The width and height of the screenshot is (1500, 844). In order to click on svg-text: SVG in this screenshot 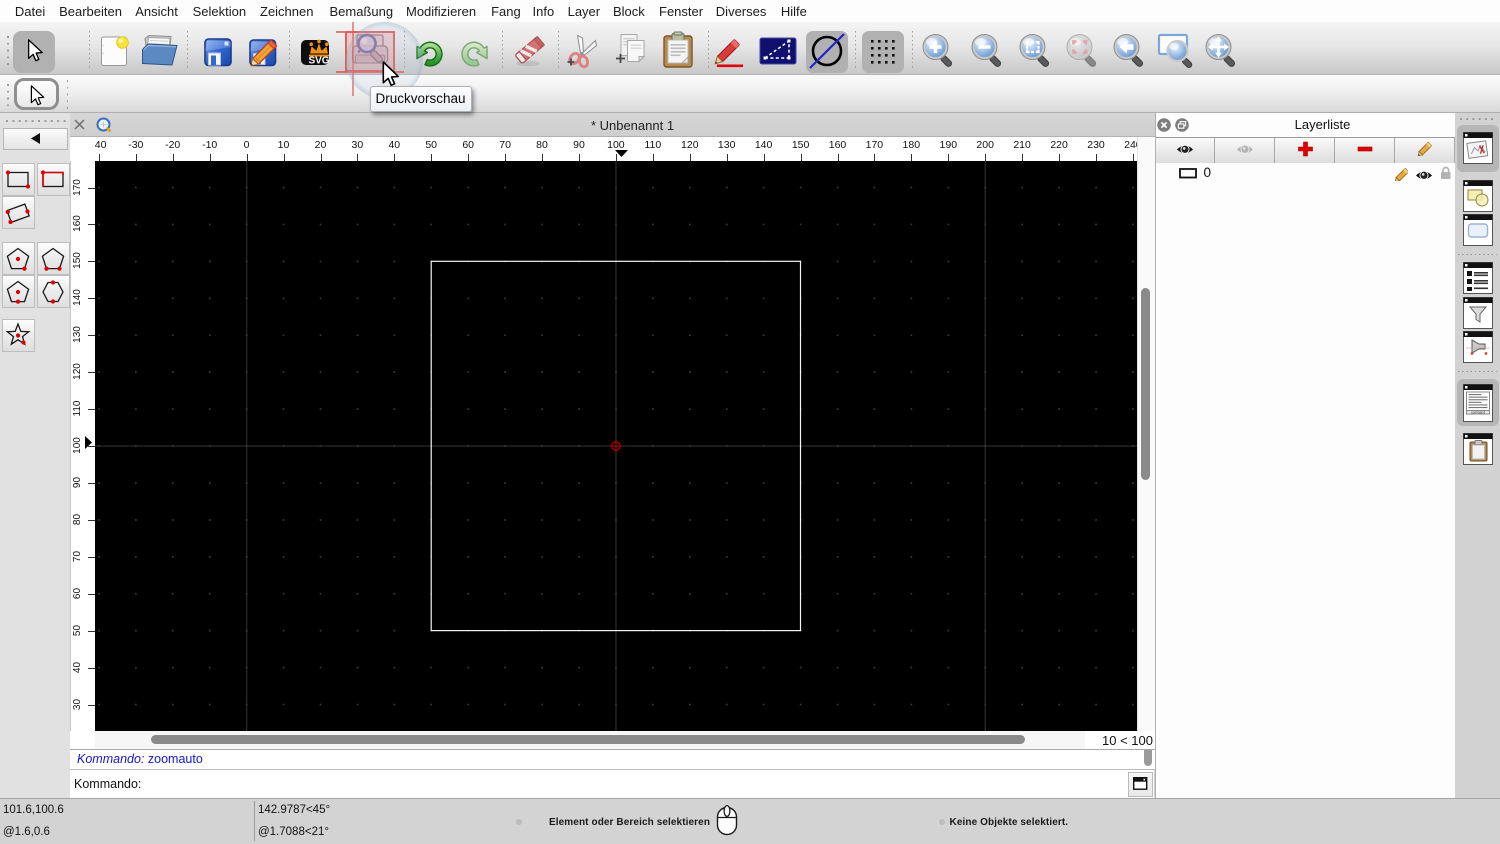, I will do `click(318, 61)`.